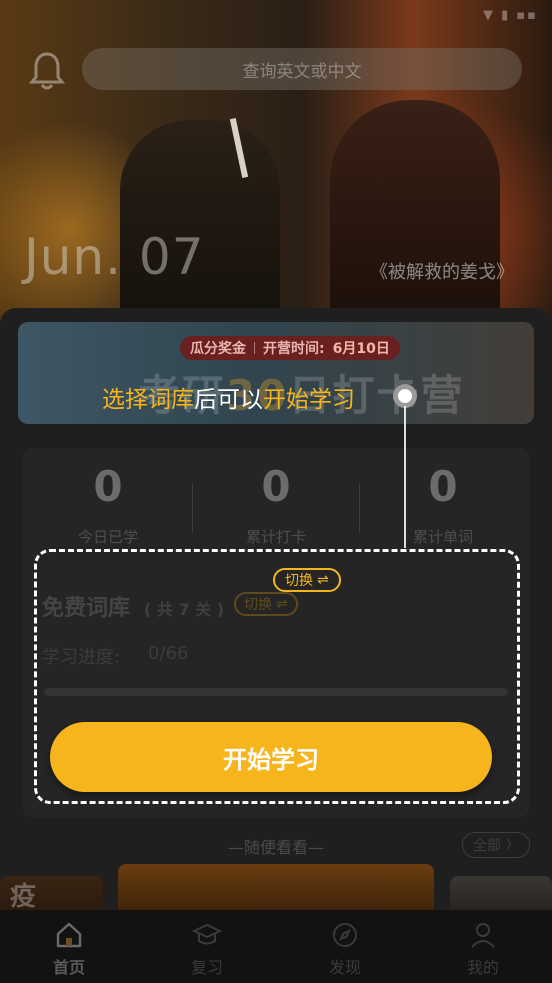 The image size is (552, 983). I want to click on hero-figure-left, so click(200, 225).